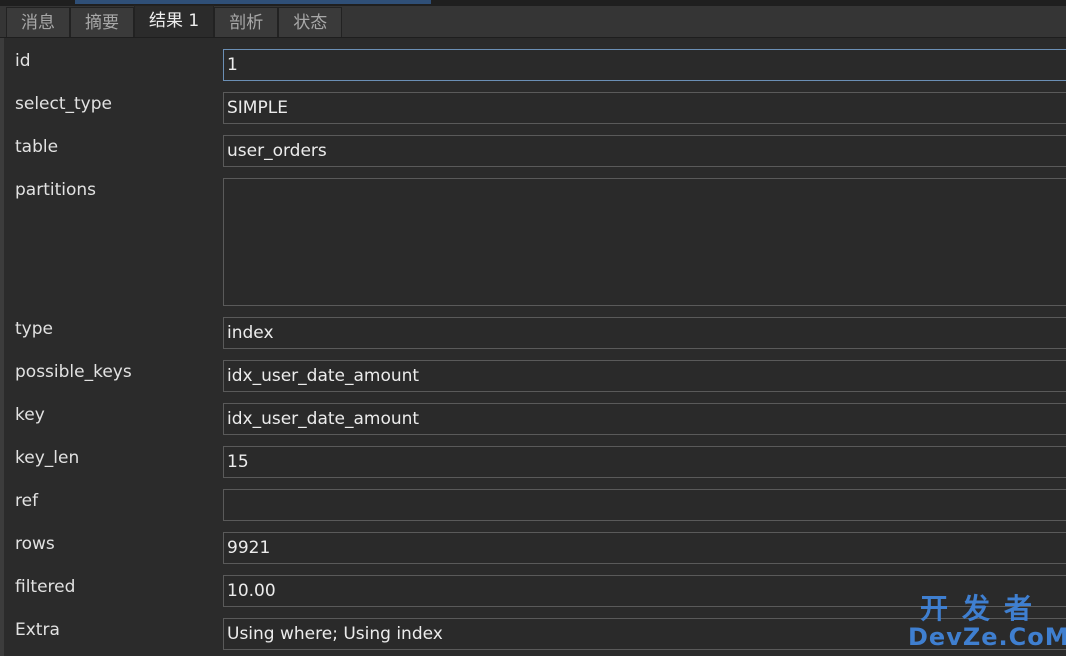 The image size is (1066, 656). What do you see at coordinates (35, 544) in the screenshot?
I see `field-label: rows` at bounding box center [35, 544].